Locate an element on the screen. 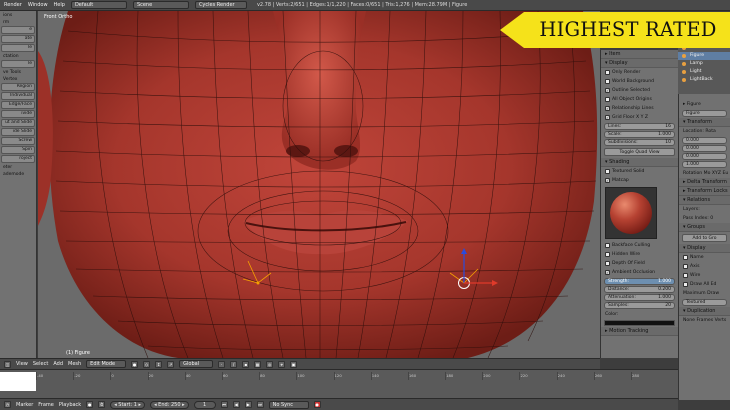 This screenshot has width=730, height=410. checkbox-draw-all-ed is located at coordinates (685, 284).